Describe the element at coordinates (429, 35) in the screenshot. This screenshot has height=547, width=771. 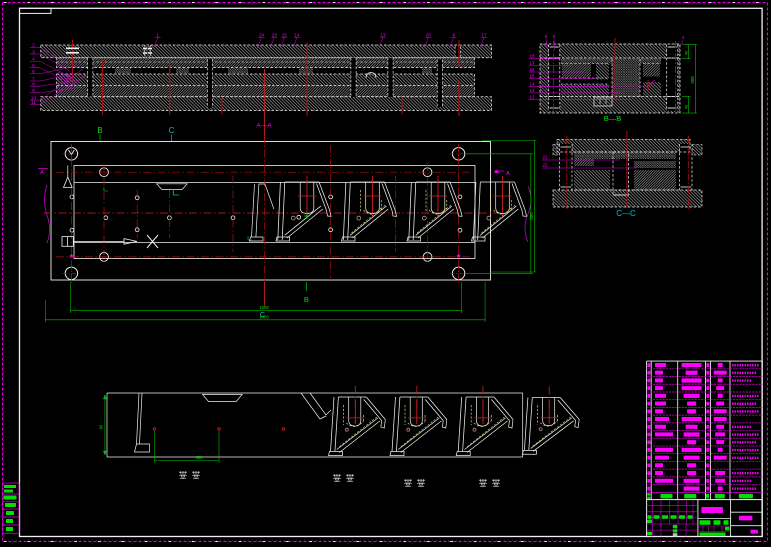
I see `svg-text: 20` at that location.